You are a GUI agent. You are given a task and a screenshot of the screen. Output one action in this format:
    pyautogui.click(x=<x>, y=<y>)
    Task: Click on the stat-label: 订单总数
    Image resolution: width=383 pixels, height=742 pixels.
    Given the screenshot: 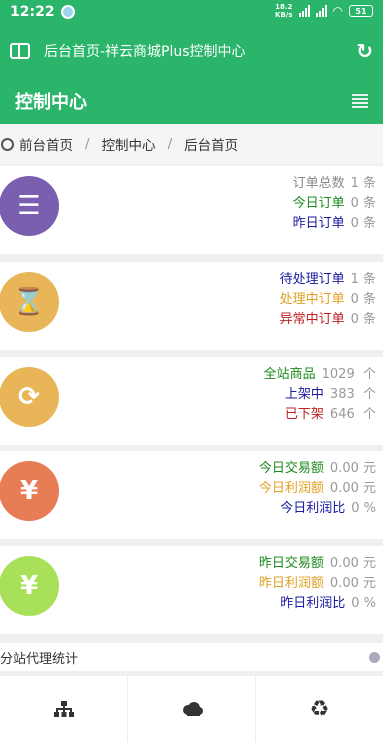 What is the action you would take?
    pyautogui.click(x=318, y=183)
    